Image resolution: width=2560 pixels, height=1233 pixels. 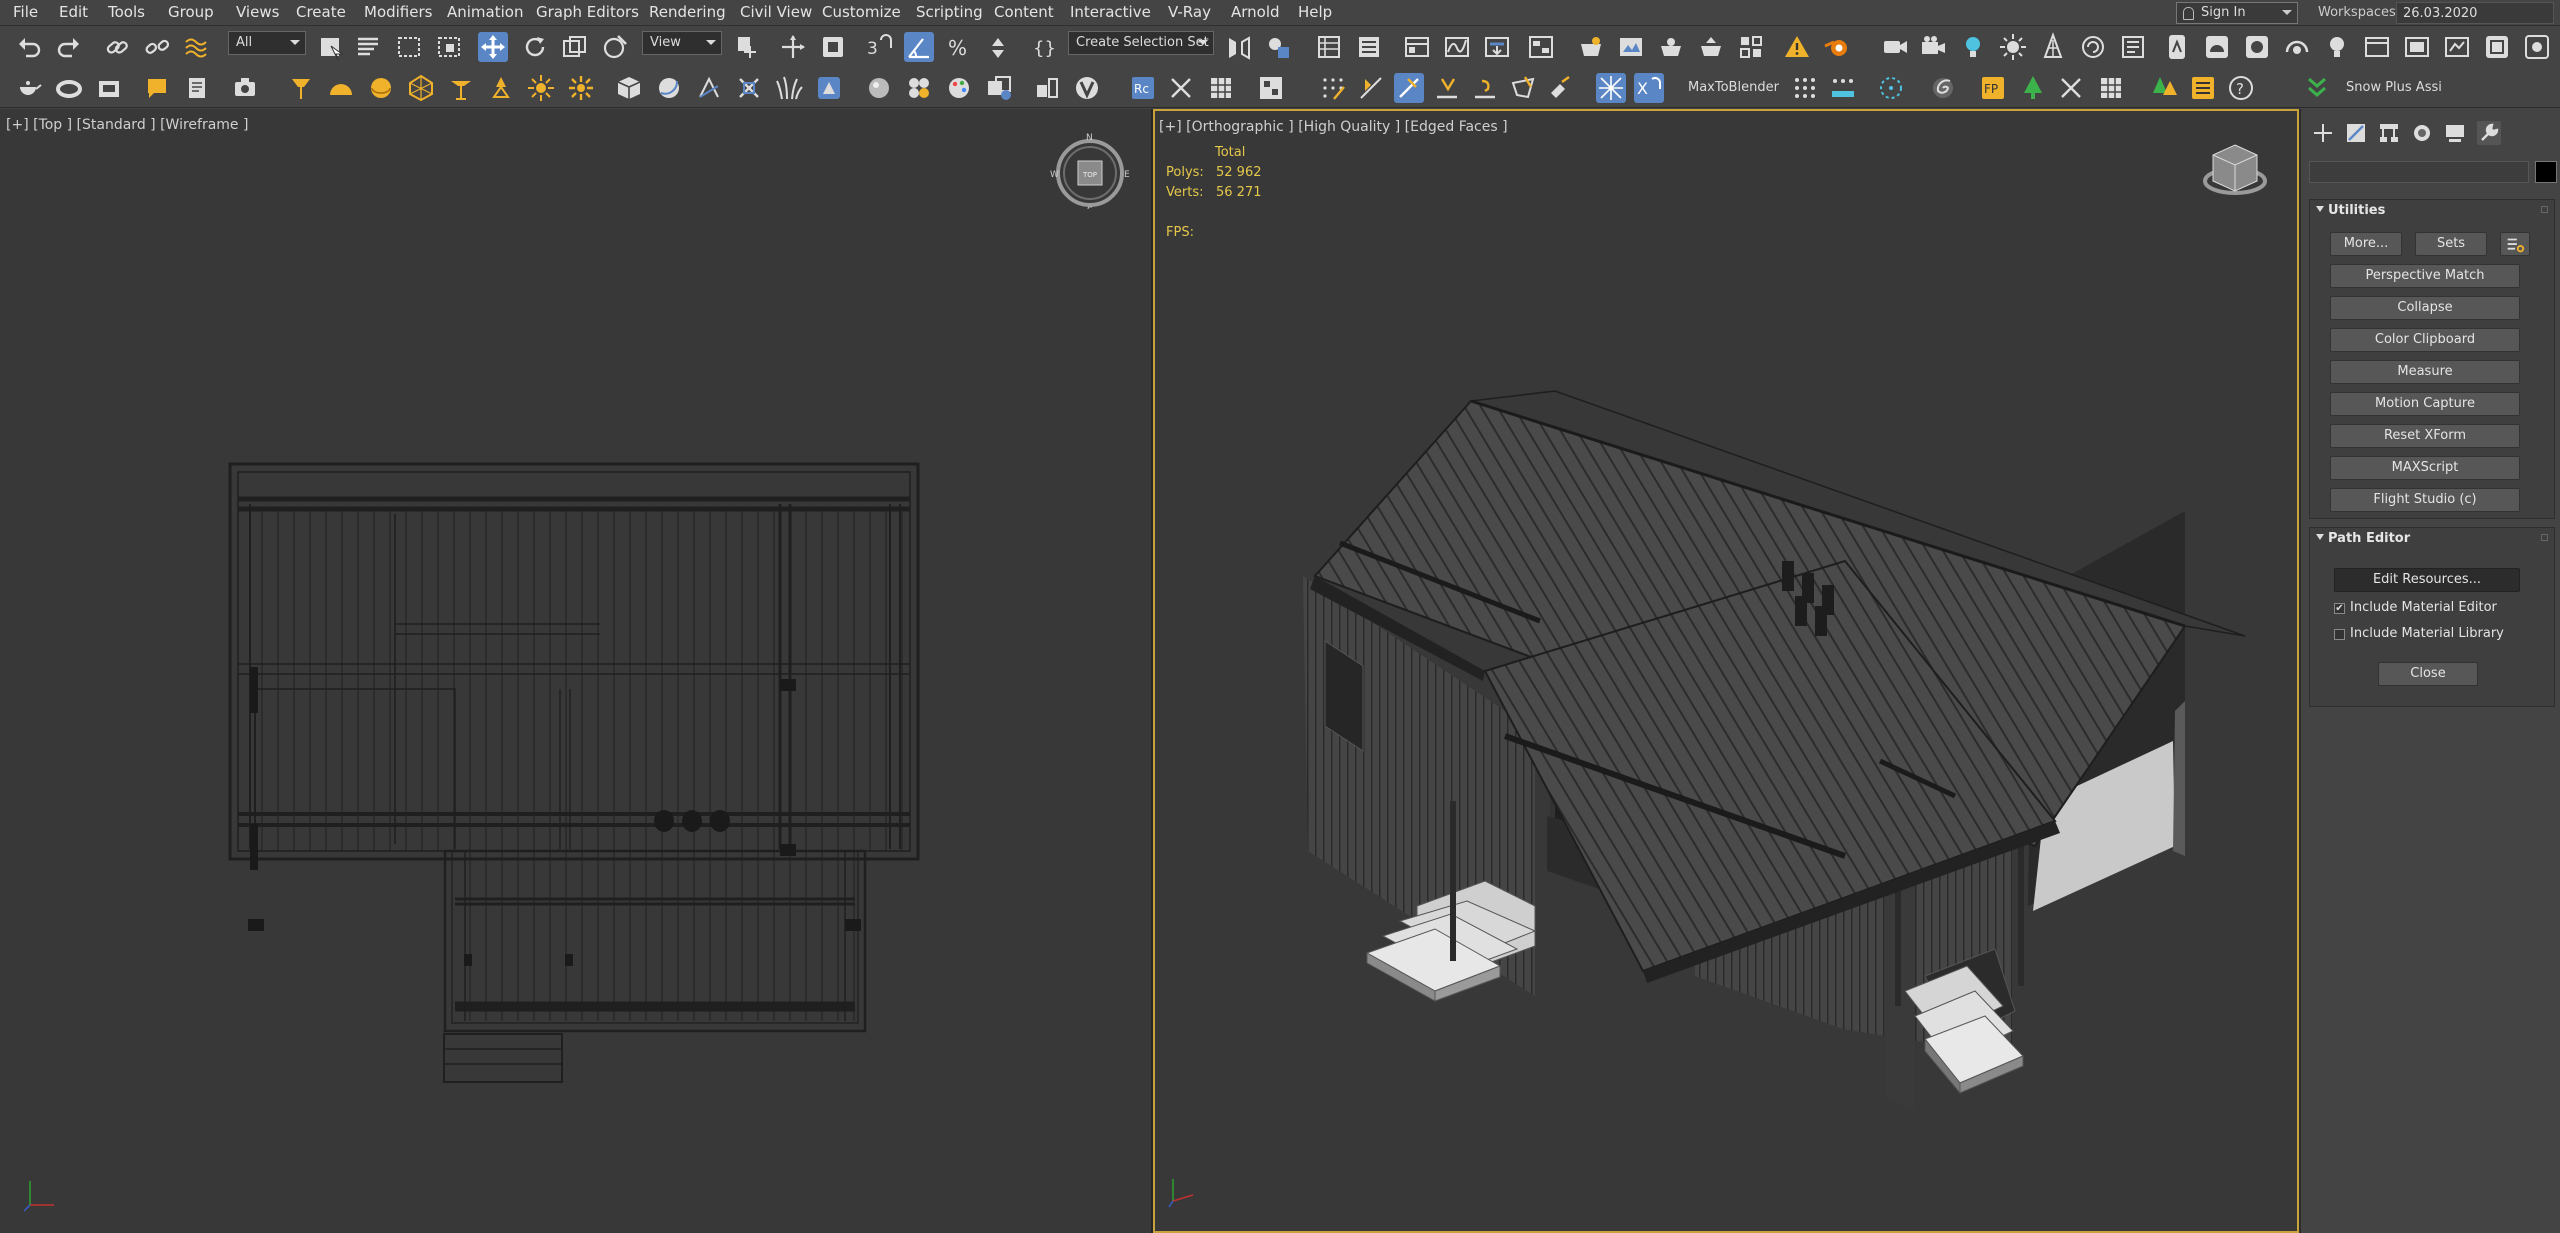 What do you see at coordinates (919, 88) in the screenshot?
I see `multi-material-icon` at bounding box center [919, 88].